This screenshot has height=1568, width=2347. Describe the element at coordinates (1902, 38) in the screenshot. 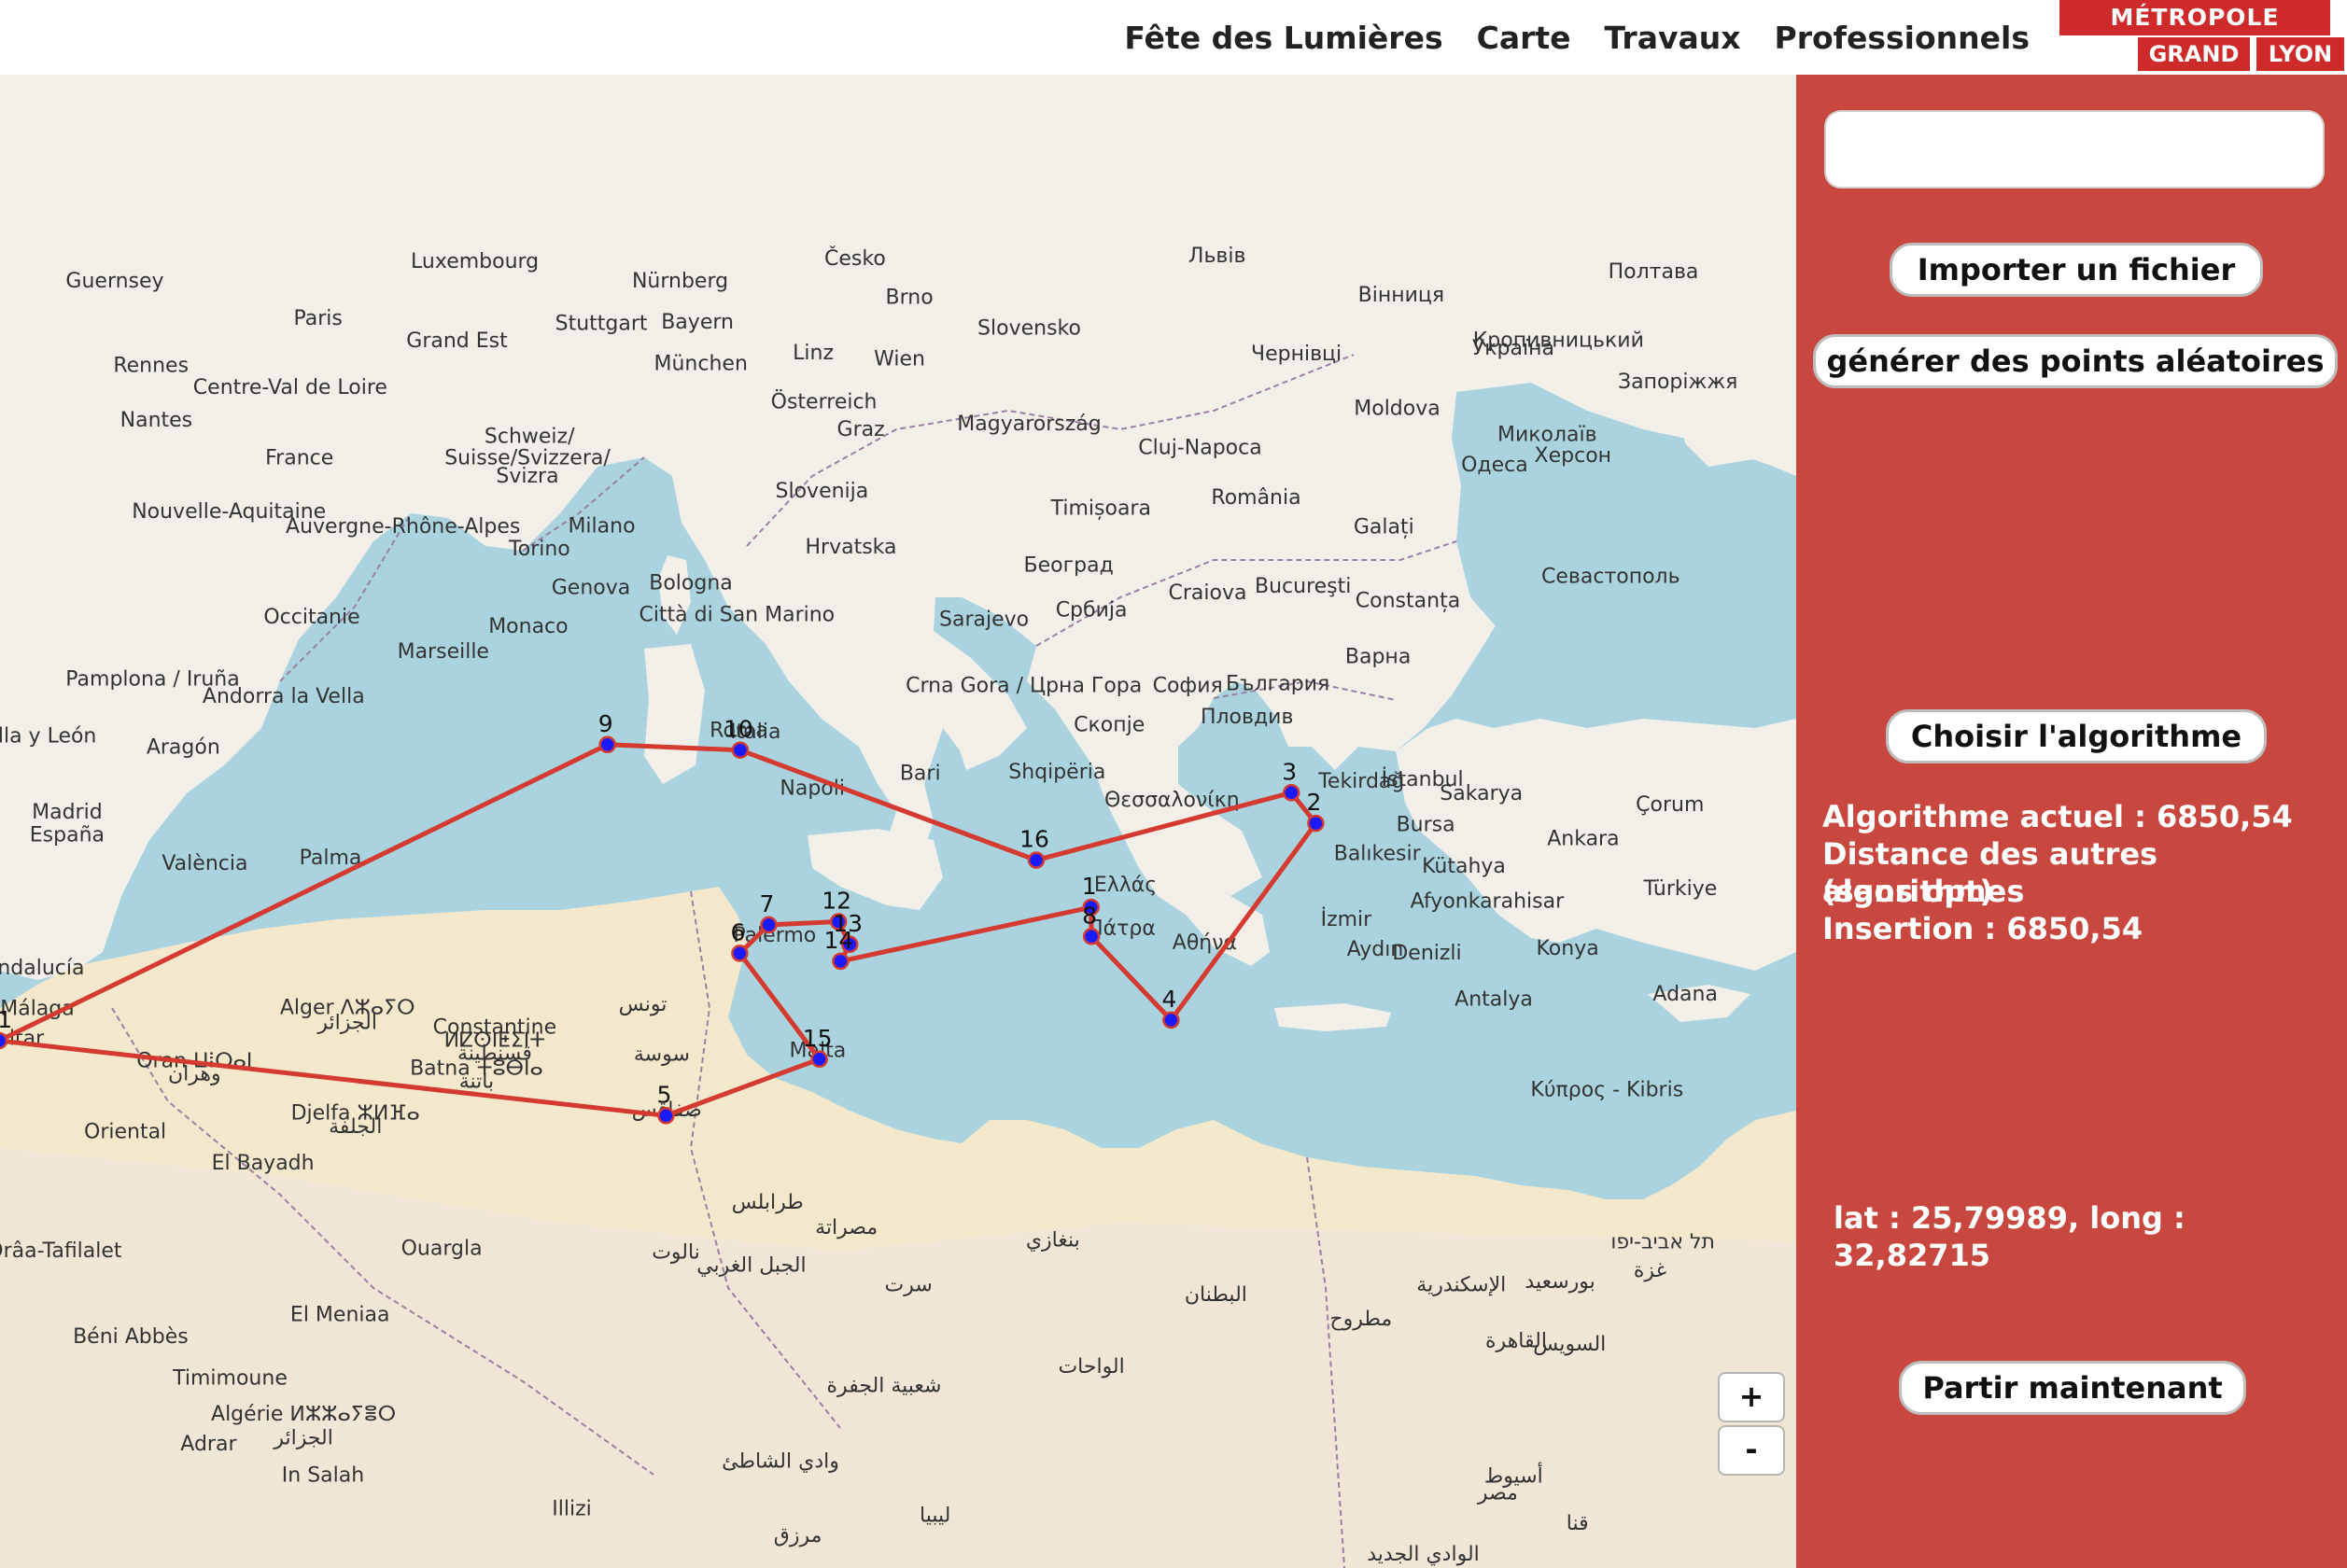

I see `nav-professionnels: Professionnels` at that location.